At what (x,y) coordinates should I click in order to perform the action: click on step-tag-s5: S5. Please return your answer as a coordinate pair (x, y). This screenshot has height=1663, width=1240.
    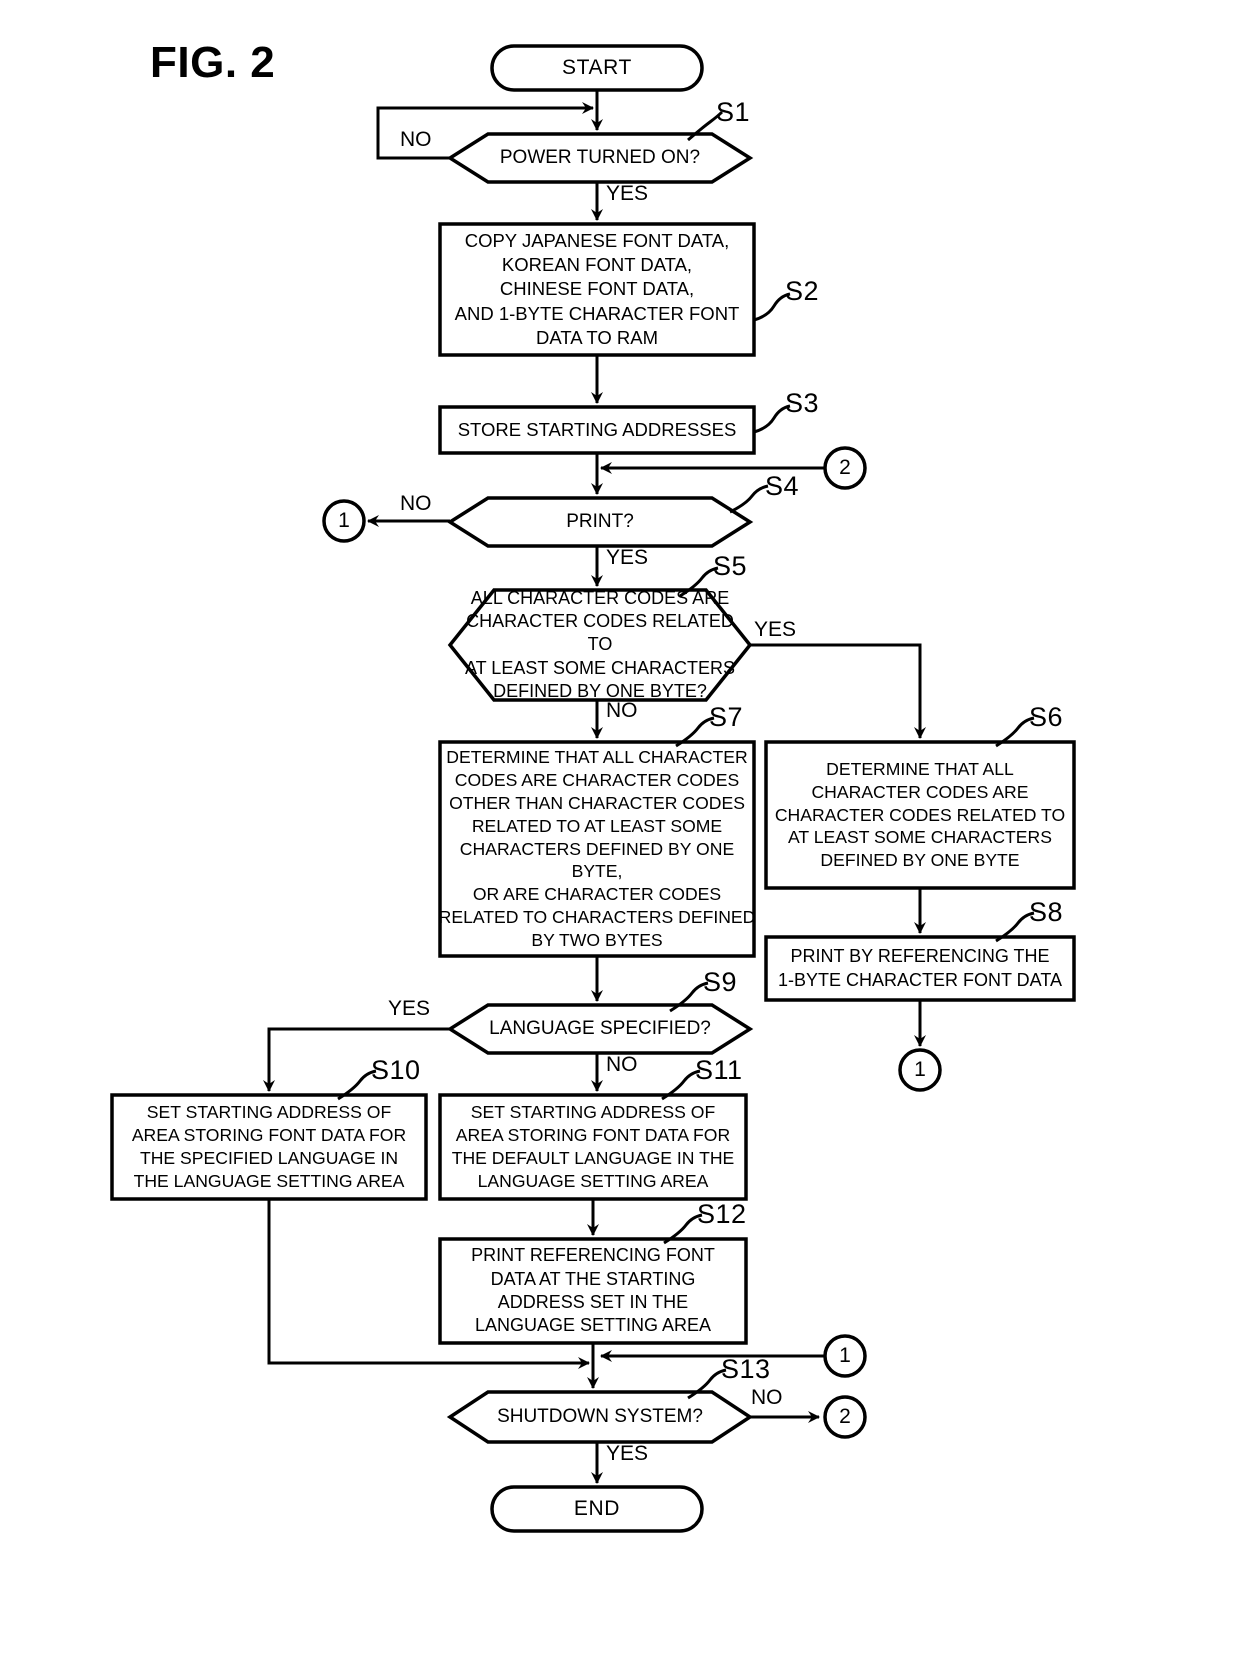
    Looking at the image, I should click on (730, 566).